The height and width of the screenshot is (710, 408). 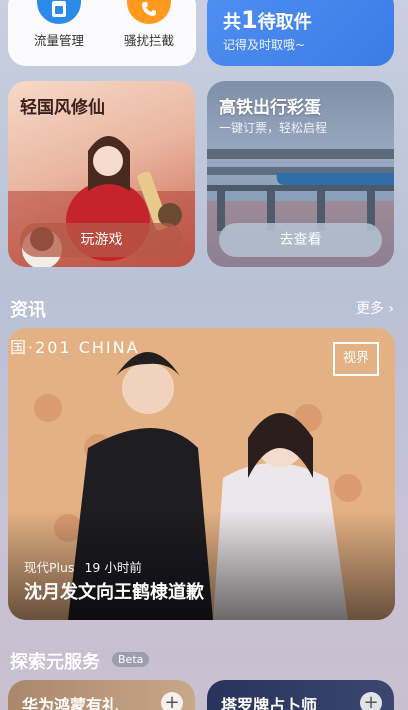 I want to click on play-game-button: 玩游戏, so click(x=101, y=240).